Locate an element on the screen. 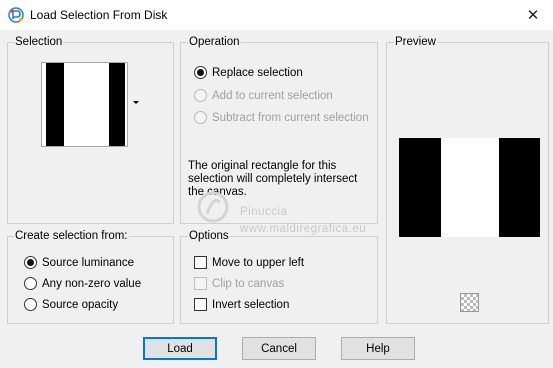 The width and height of the screenshot is (553, 368). source-opacity-label: Source opacity is located at coordinates (80, 304).